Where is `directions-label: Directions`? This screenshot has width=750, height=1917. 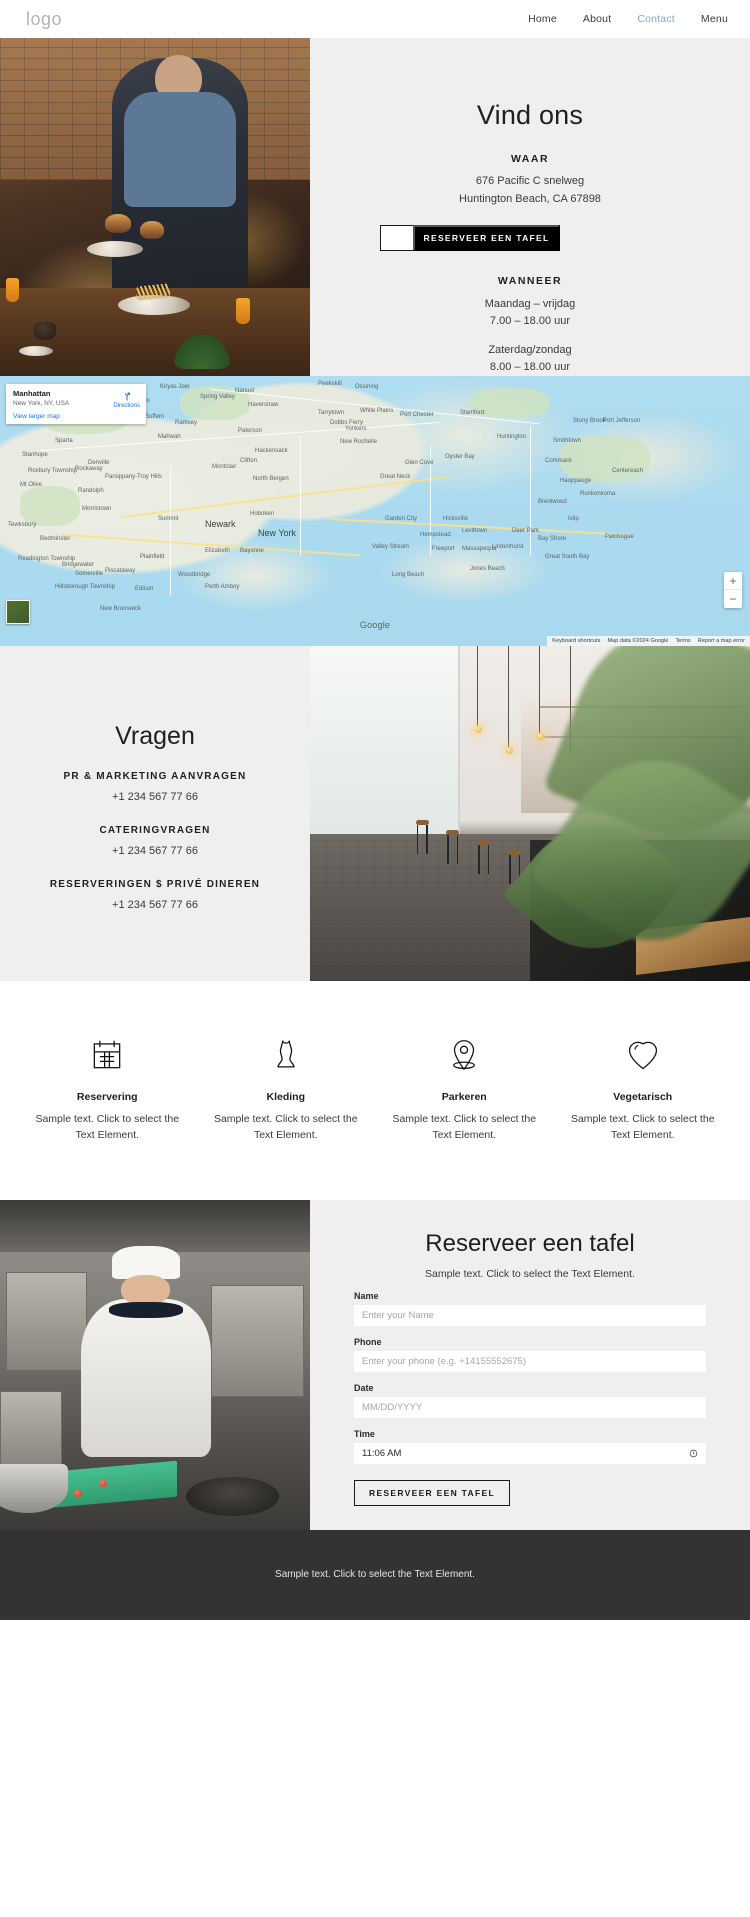
directions-label: Directions is located at coordinates (126, 406).